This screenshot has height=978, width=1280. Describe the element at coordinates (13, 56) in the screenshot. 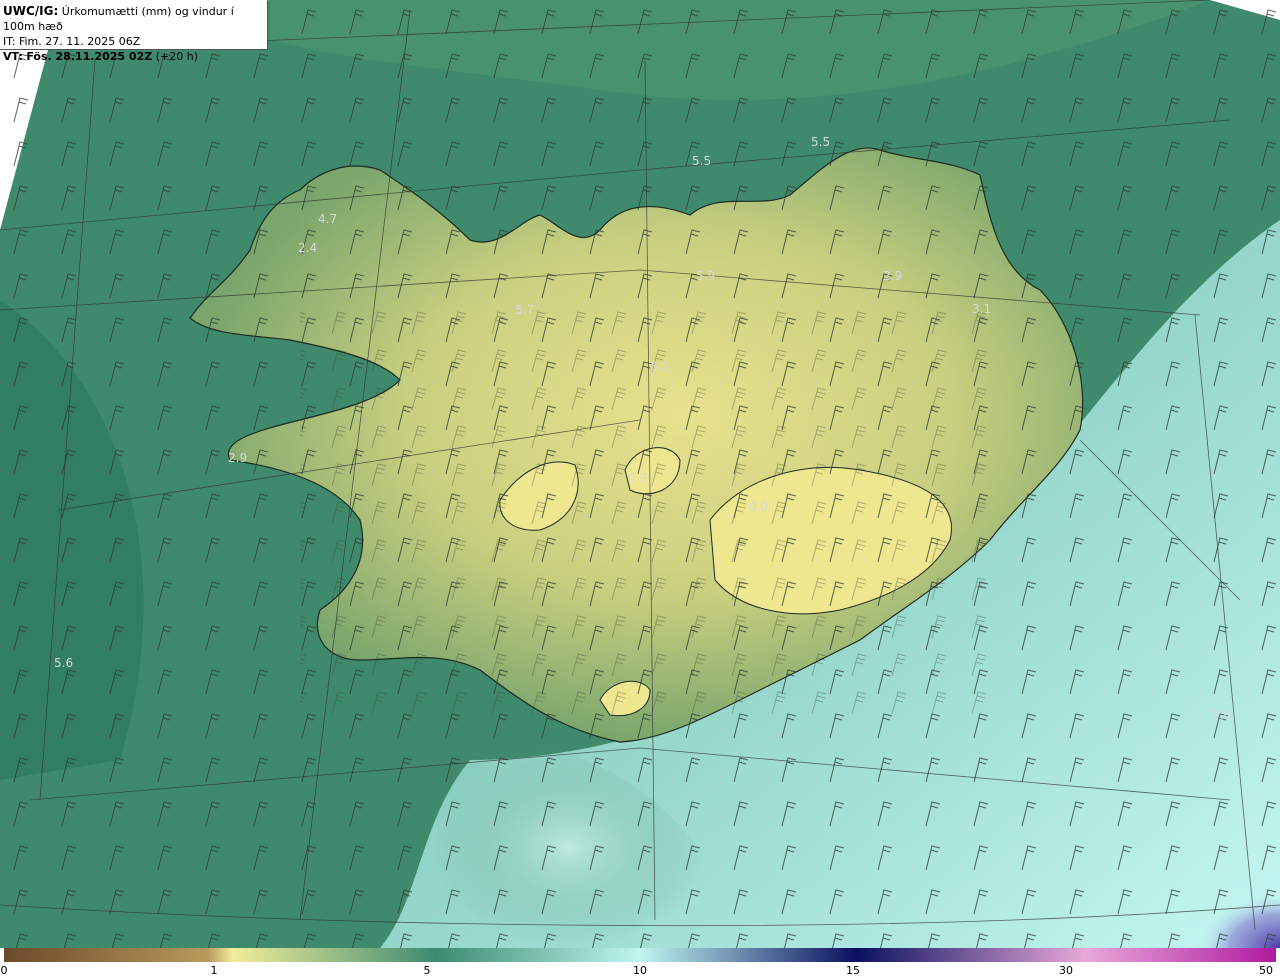

I see `valid-time-label: VT:` at that location.